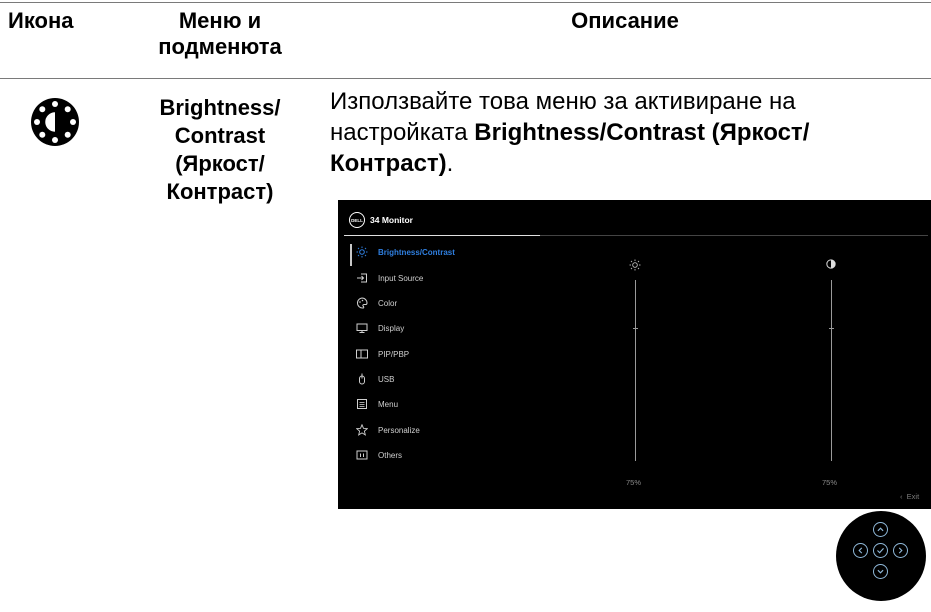 The height and width of the screenshot is (612, 931). I want to click on joystick-up-button, so click(880, 529).